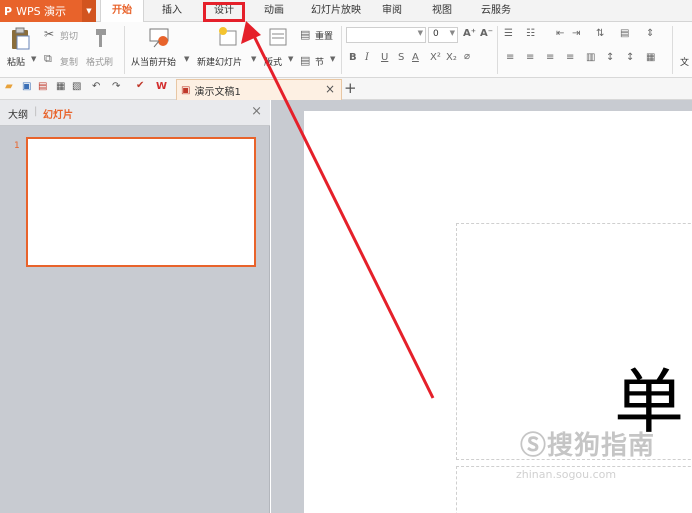 This screenshot has width=692, height=513. I want to click on italic-icon: I, so click(367, 57).